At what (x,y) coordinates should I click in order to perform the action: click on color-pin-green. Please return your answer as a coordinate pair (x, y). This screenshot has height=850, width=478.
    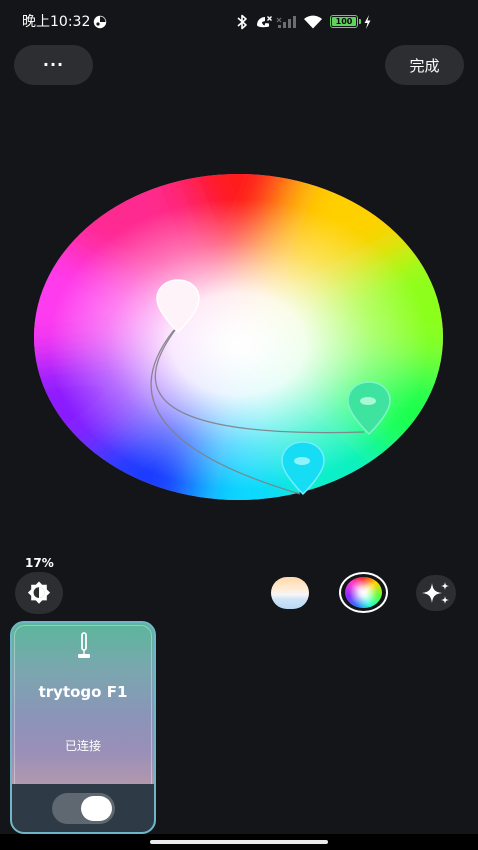
    Looking at the image, I should click on (369, 408).